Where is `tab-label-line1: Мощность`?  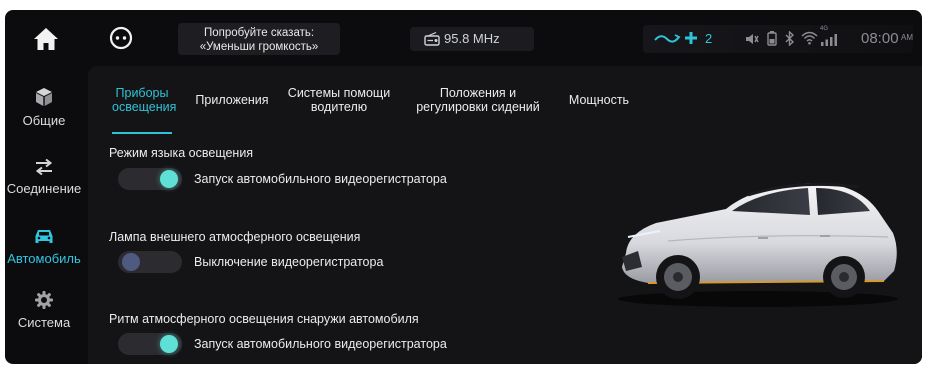 tab-label-line1: Мощность is located at coordinates (599, 100).